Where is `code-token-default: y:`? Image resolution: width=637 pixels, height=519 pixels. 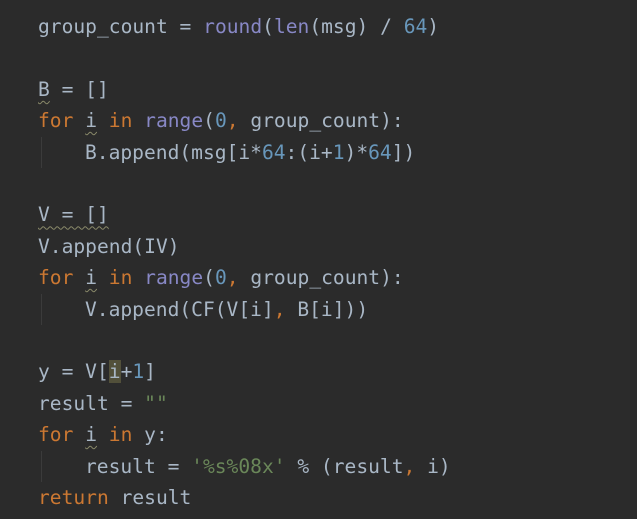
code-token-default: y: is located at coordinates (156, 435).